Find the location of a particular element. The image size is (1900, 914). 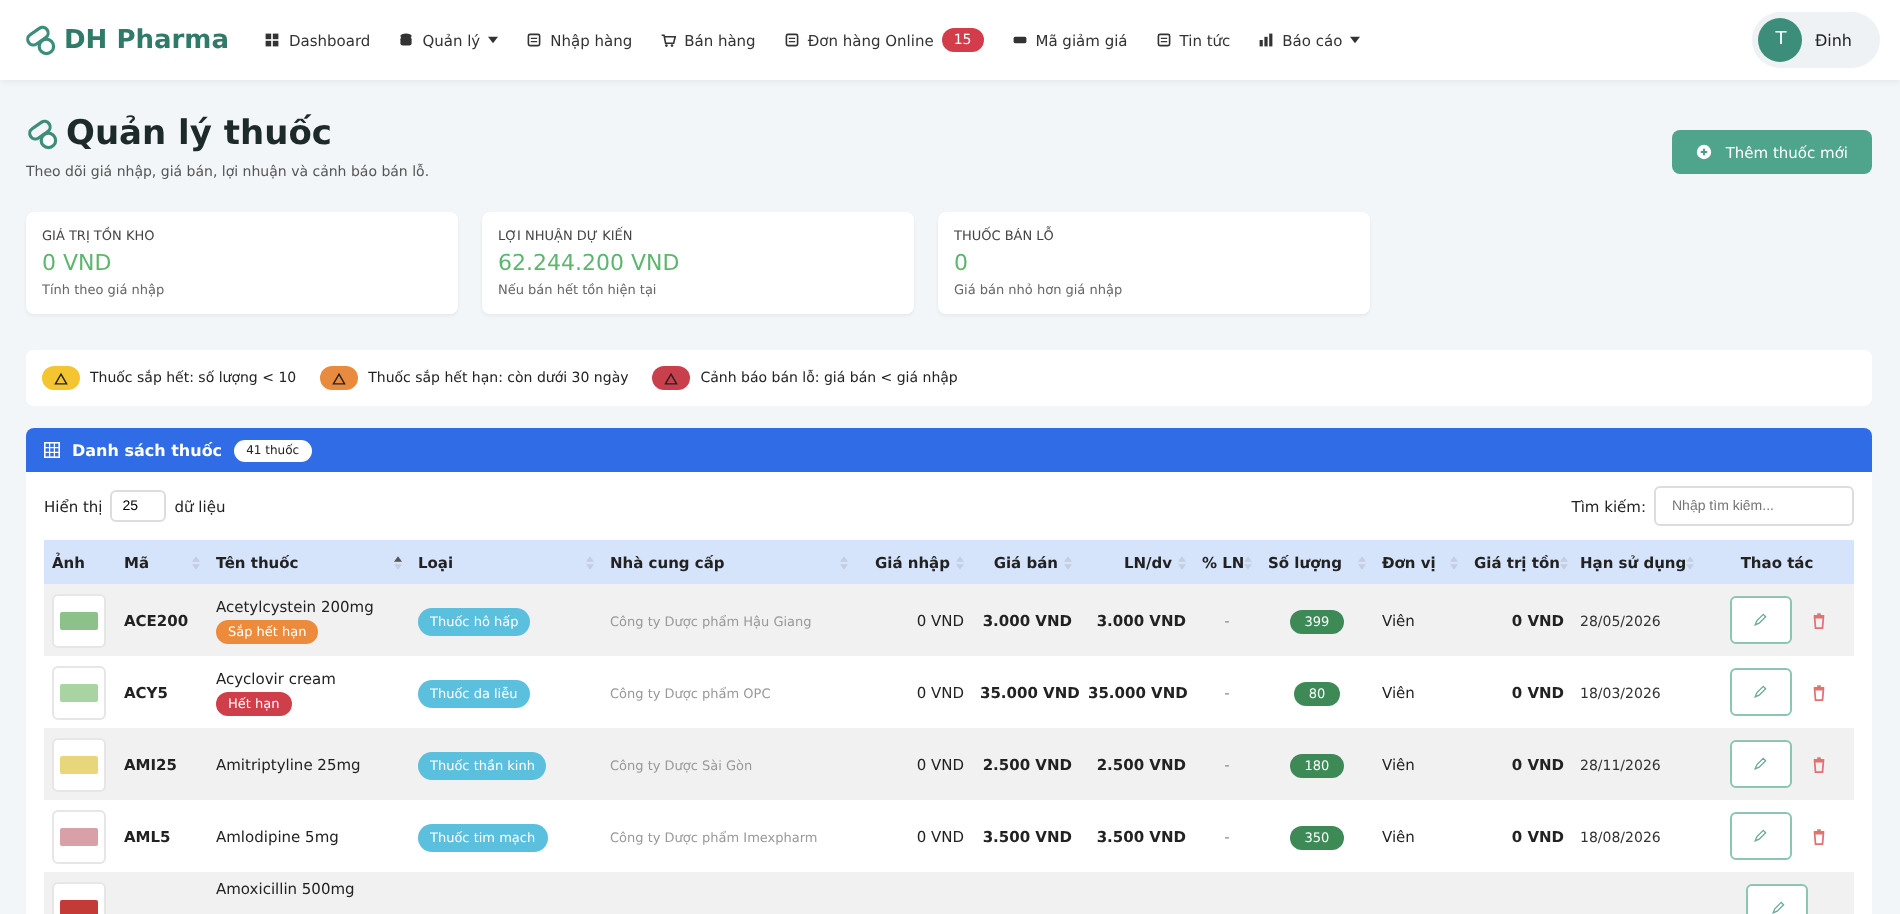

page-title: Quản lý thuốc is located at coordinates (199, 134).